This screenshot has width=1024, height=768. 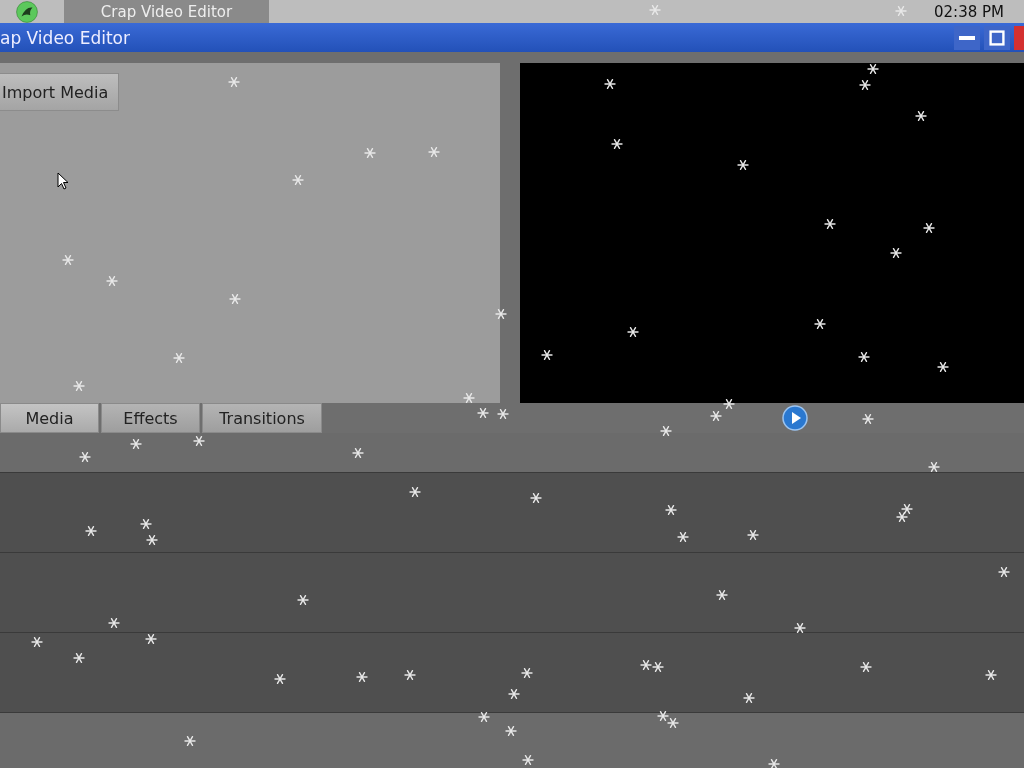 I want to click on maximize-button, so click(x=997, y=37).